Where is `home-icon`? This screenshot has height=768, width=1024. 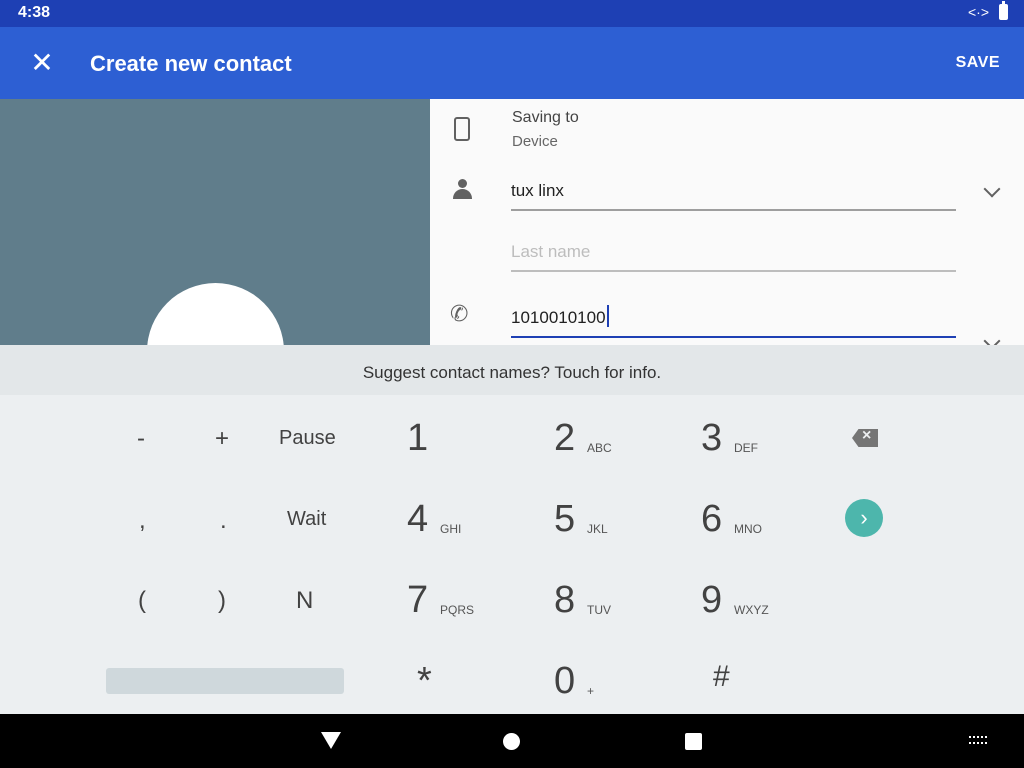
home-icon is located at coordinates (511, 741).